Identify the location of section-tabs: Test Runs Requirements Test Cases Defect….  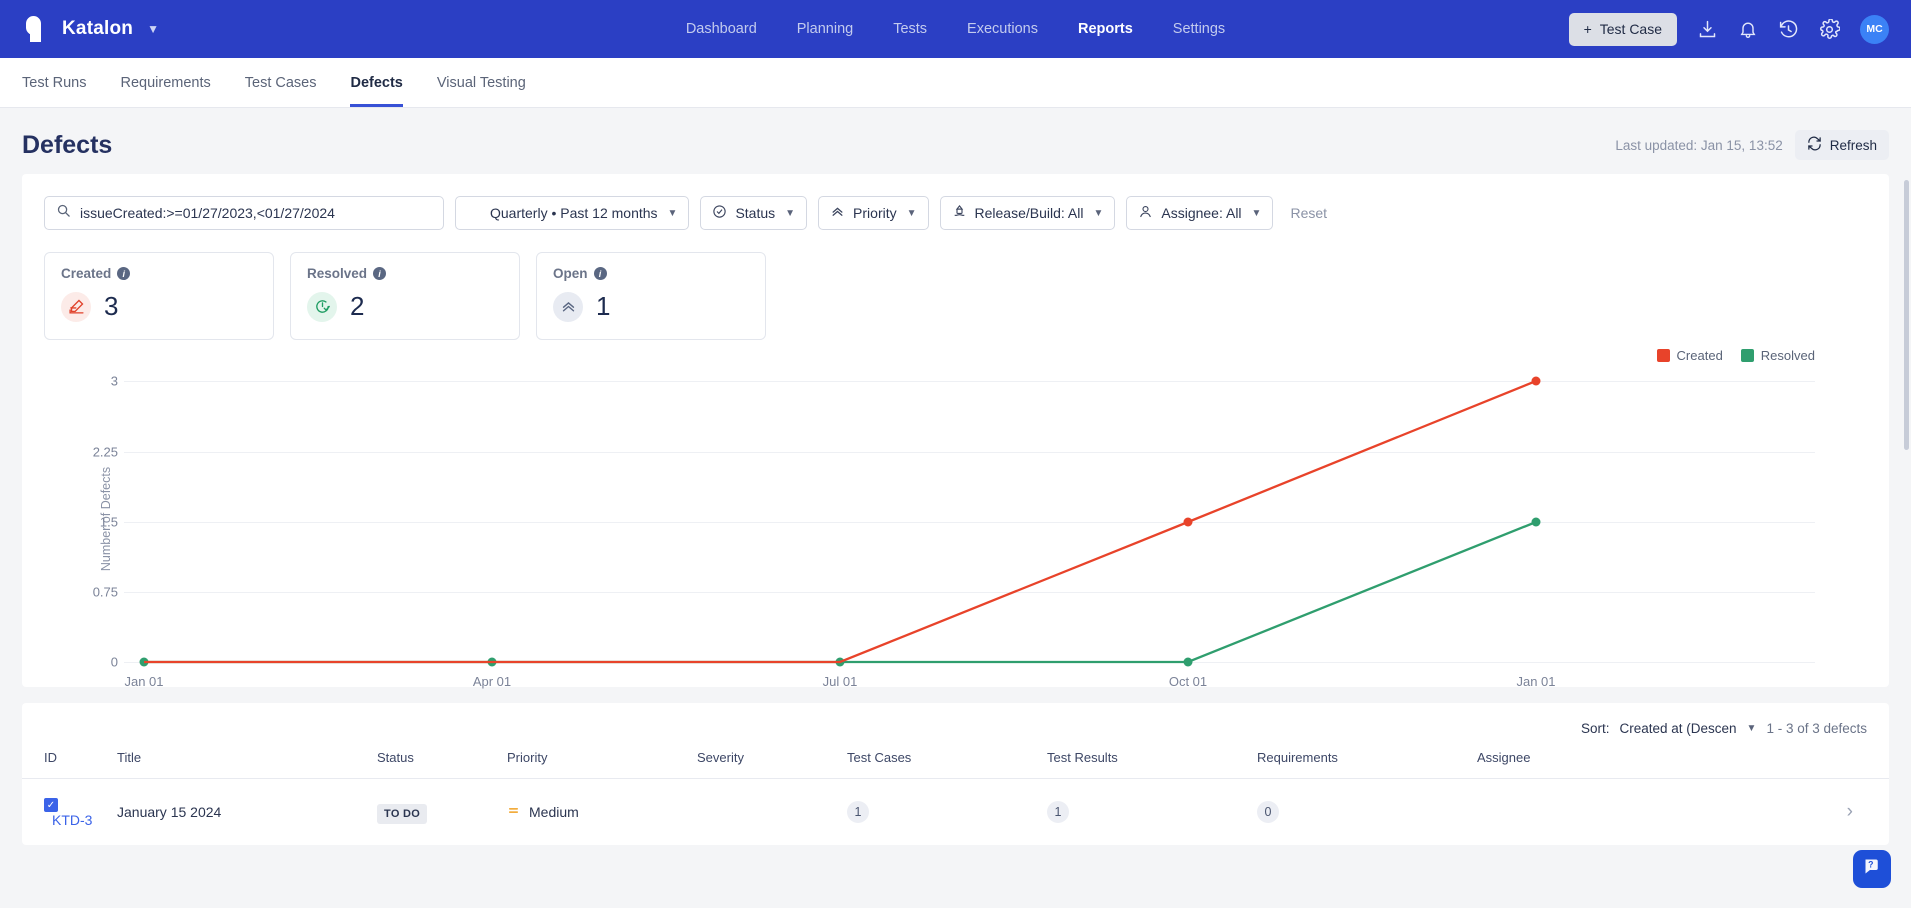
(955, 83).